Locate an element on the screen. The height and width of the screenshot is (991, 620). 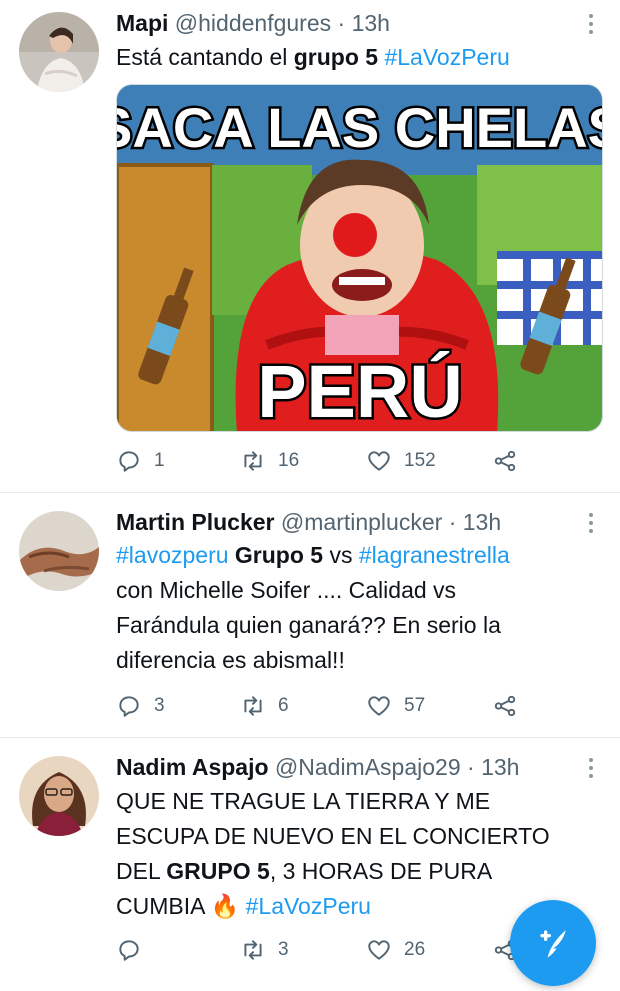
retweet-count: 16 is located at coordinates (289, 460).